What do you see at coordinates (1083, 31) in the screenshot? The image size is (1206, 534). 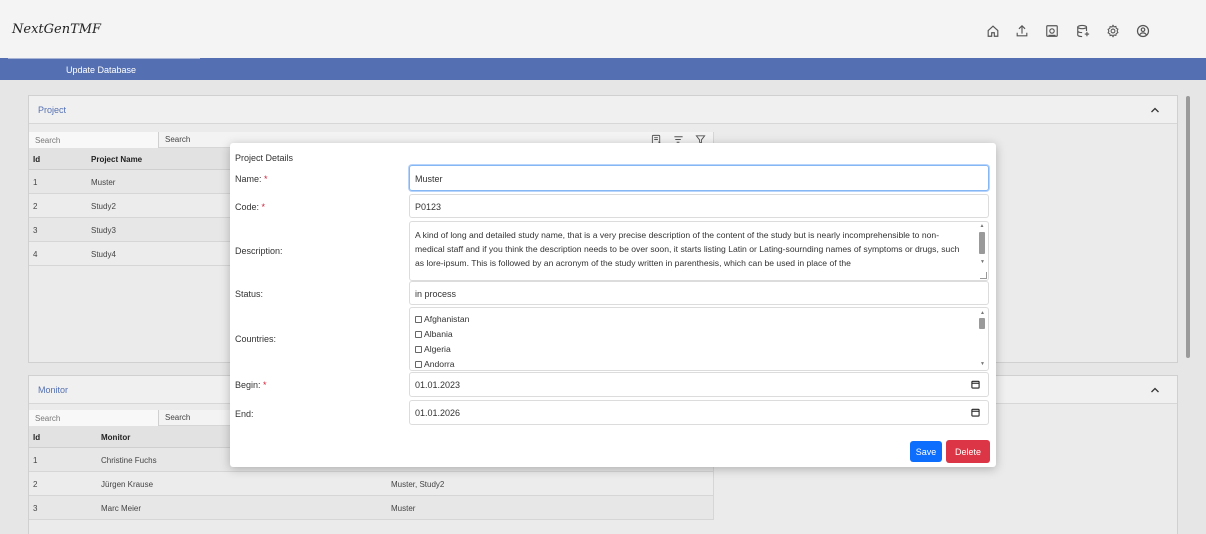 I see `database-icon` at bounding box center [1083, 31].